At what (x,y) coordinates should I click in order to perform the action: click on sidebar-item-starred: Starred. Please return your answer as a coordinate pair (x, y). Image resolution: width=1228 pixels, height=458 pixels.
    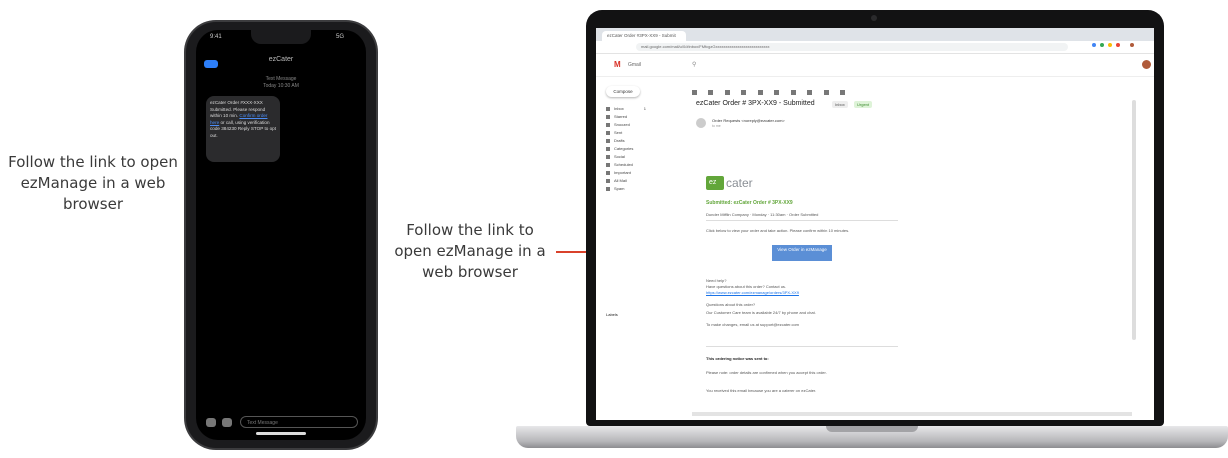
    Looking at the image, I should click on (616, 117).